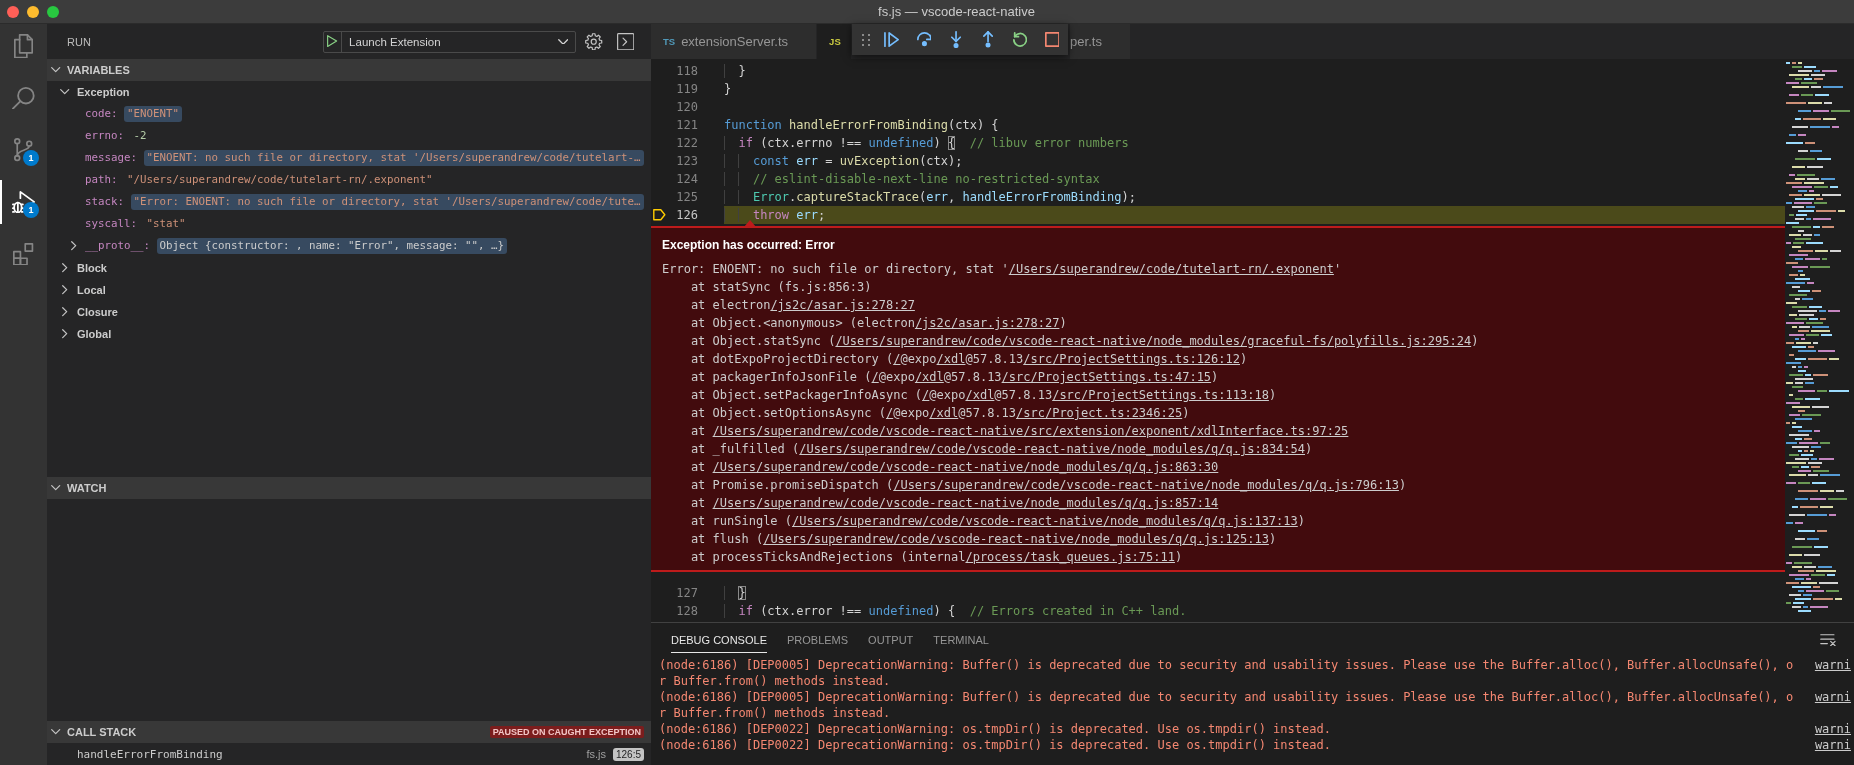 This screenshot has width=1854, height=765. I want to click on start-debugging-button, so click(333, 41).